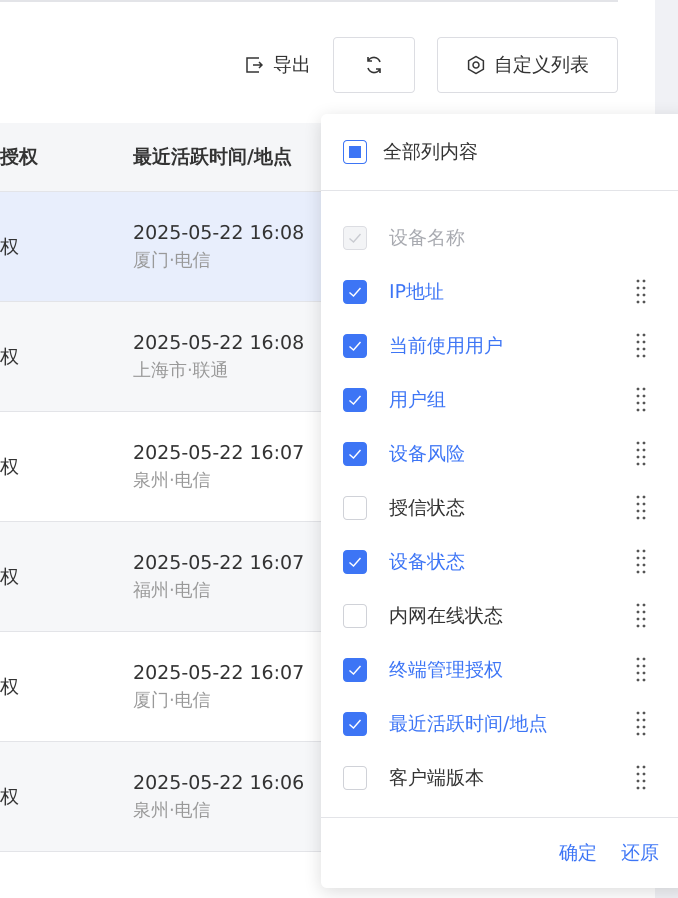  What do you see at coordinates (446, 670) in the screenshot?
I see `column-label: 终端管理授权` at bounding box center [446, 670].